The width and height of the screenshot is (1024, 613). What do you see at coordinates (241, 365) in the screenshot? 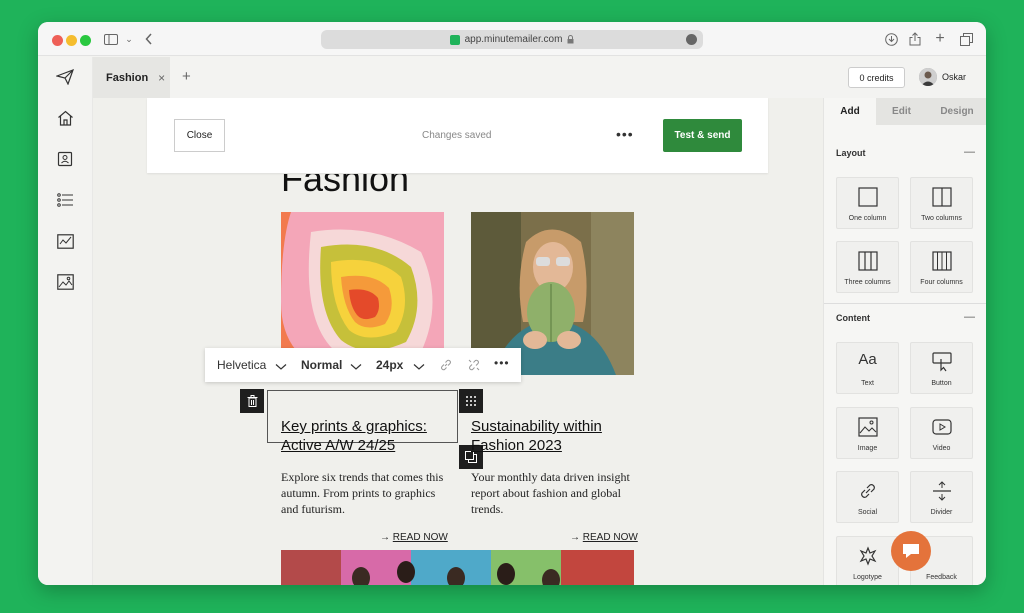
I see `font-family-select: Helvetica` at bounding box center [241, 365].